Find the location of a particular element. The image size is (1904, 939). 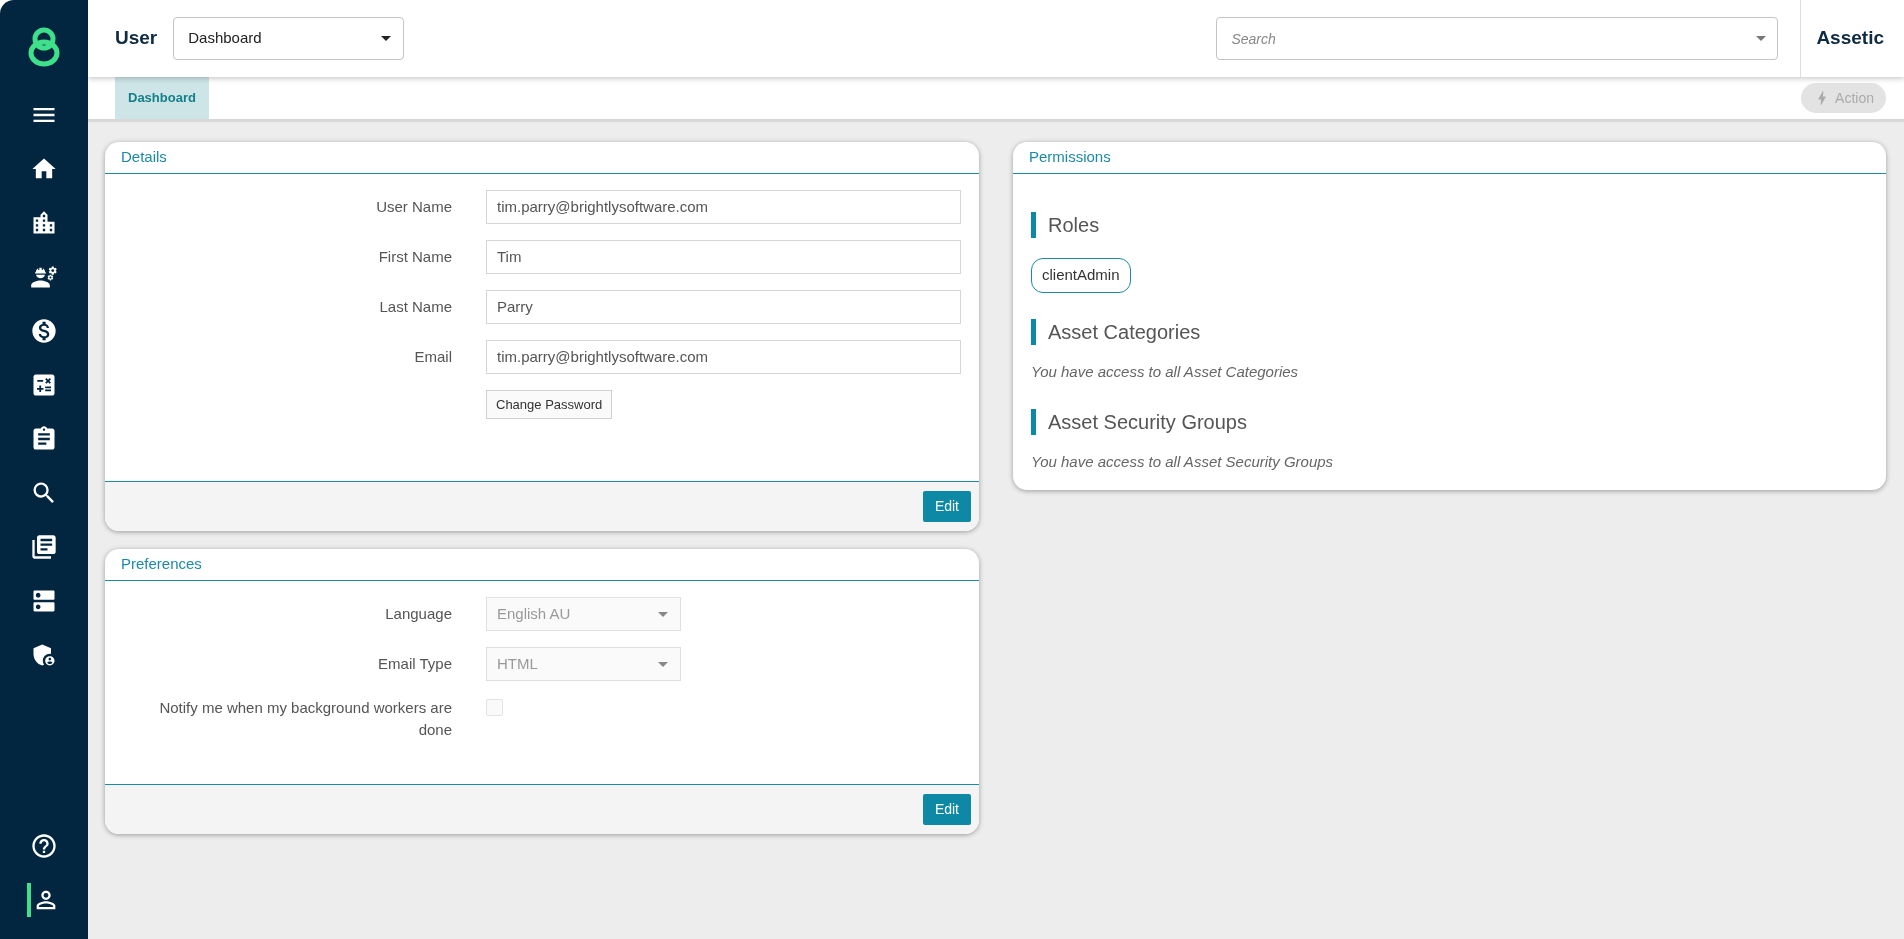

access-note: You have access to all Asset Categories is located at coordinates (1165, 371).